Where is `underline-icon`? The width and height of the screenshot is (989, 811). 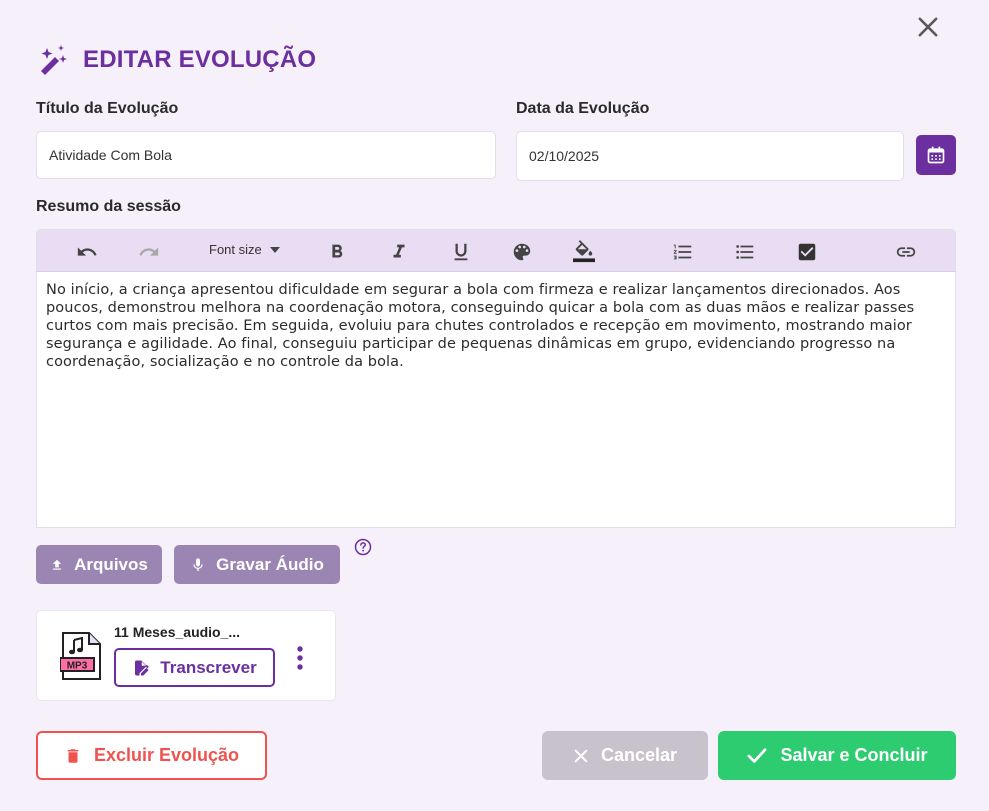
underline-icon is located at coordinates (461, 252).